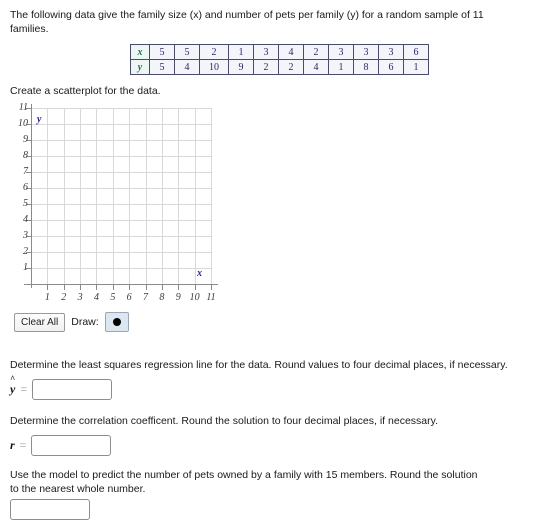 This screenshot has height=526, width=551. What do you see at coordinates (24, 389) in the screenshot?
I see `equals-sign-regression: =` at bounding box center [24, 389].